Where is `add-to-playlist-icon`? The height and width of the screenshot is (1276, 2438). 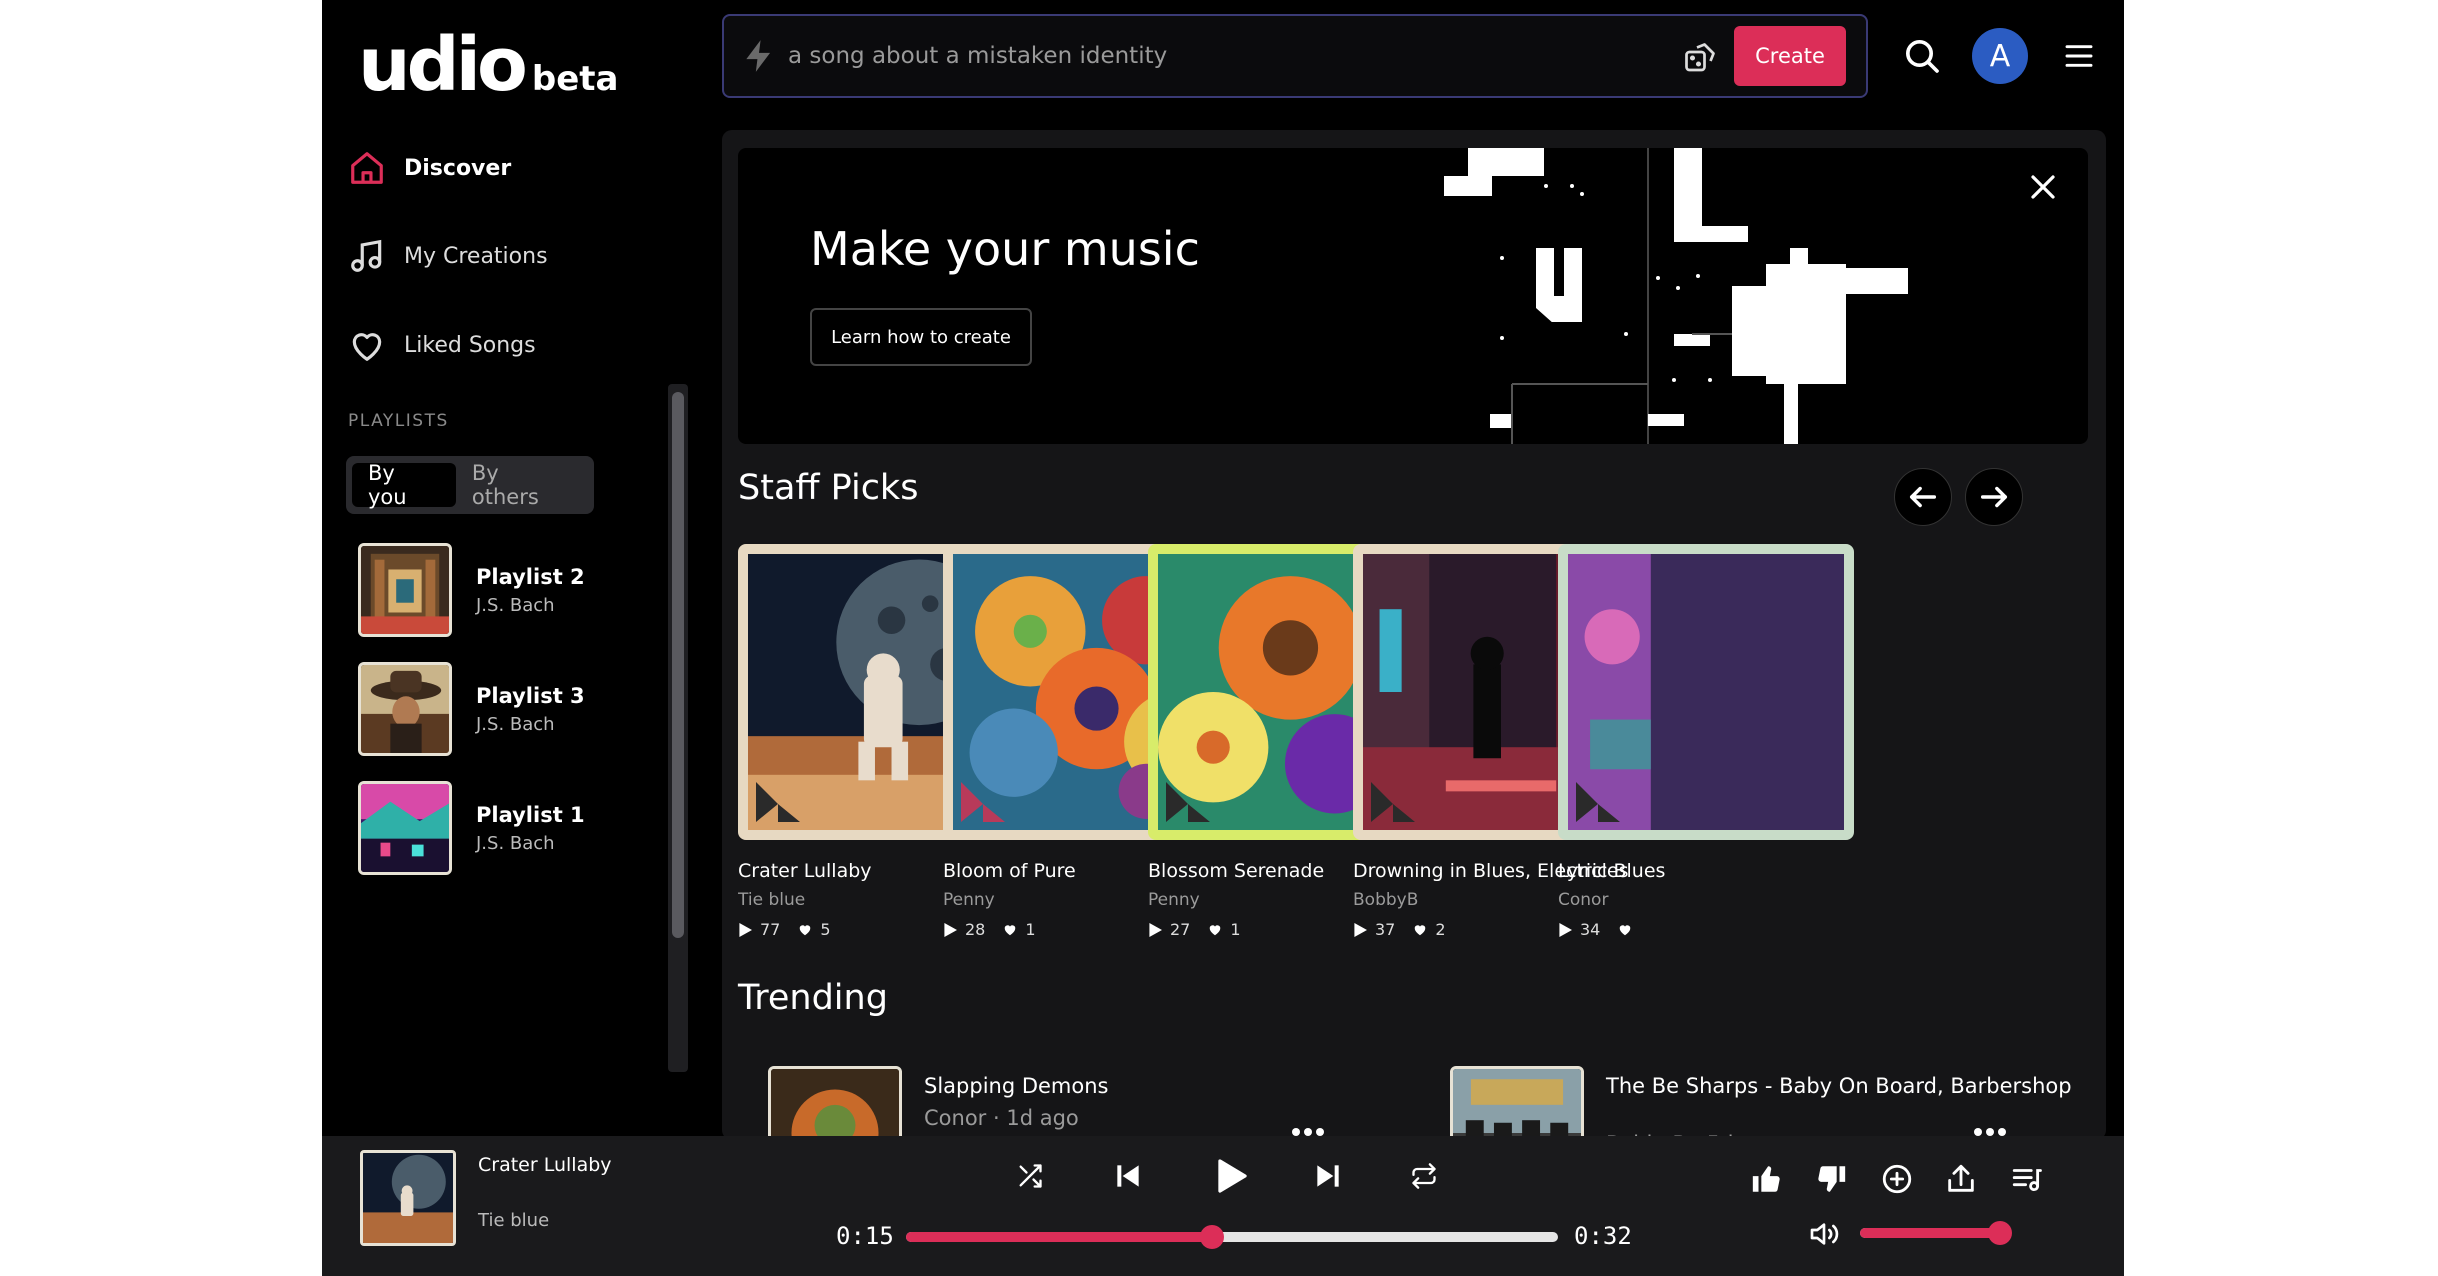
add-to-playlist-icon is located at coordinates (1897, 1179).